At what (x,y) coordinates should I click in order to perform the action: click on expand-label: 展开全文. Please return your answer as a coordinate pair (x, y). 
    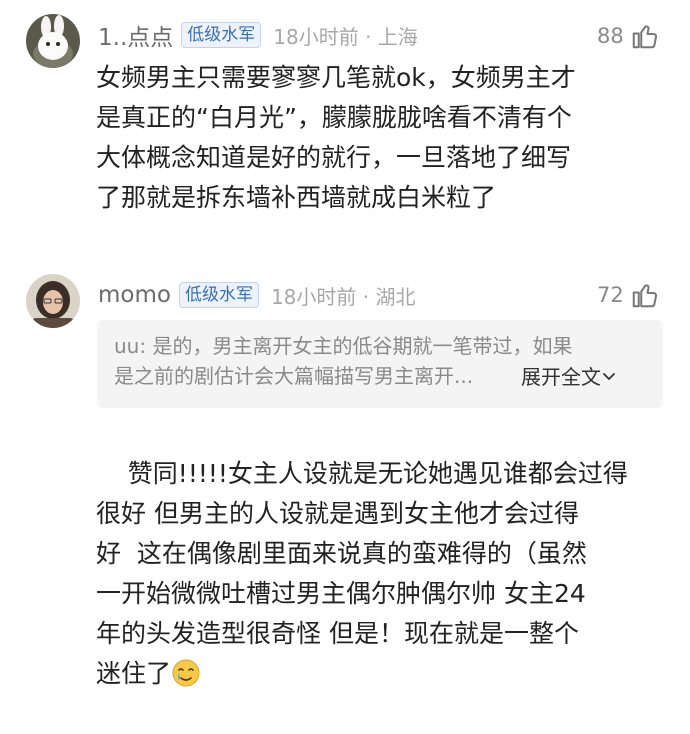
    Looking at the image, I should click on (561, 377).